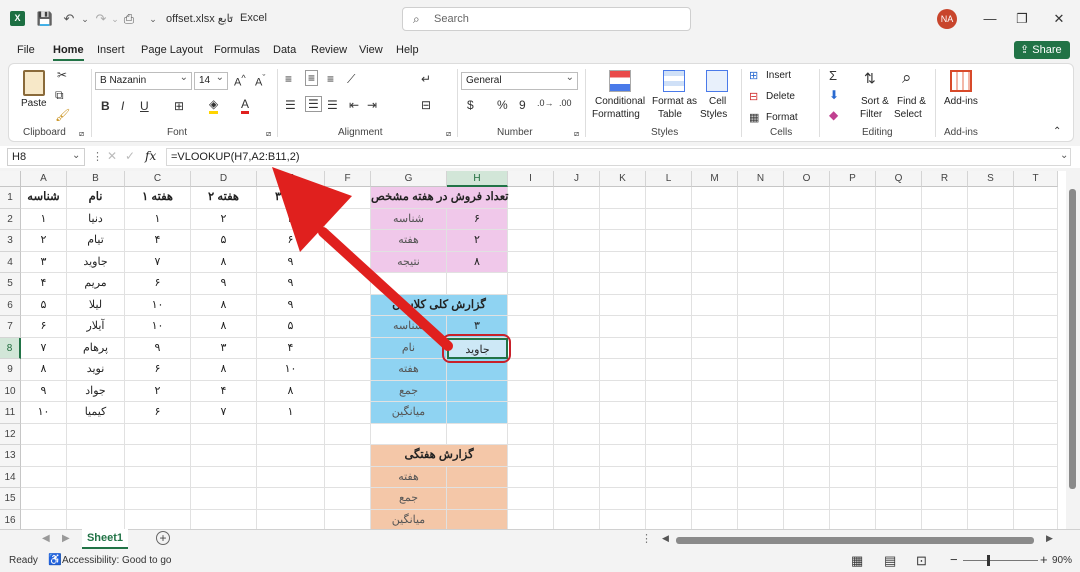  I want to click on zoom-slider, so click(1000, 560).